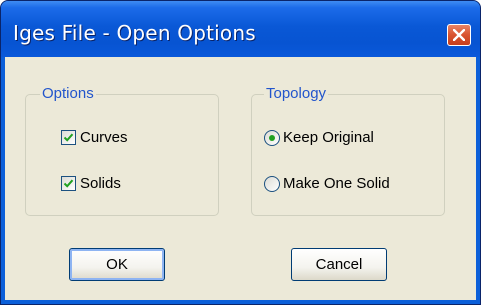  I want to click on close-button, so click(459, 35).